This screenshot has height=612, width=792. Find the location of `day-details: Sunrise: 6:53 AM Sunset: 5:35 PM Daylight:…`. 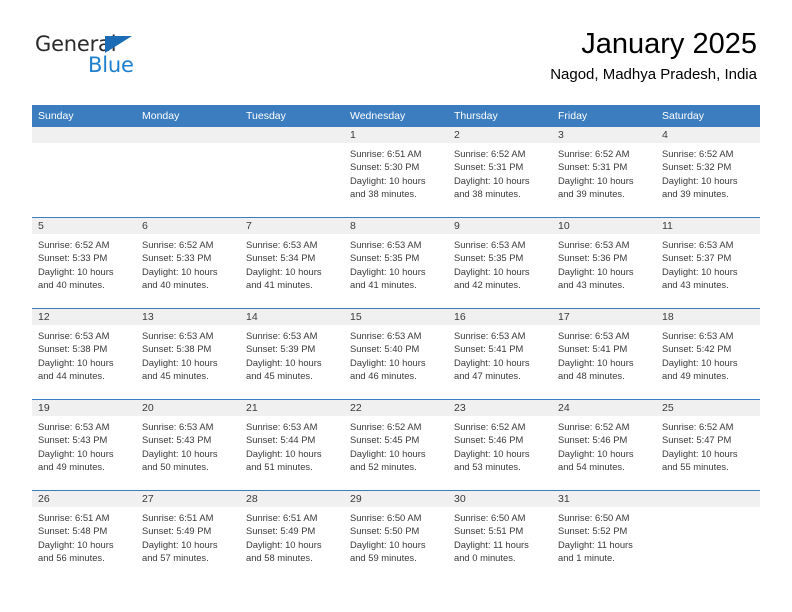

day-details: Sunrise: 6:53 AM Sunset: 5:35 PM Daylight:… is located at coordinates (500, 262).